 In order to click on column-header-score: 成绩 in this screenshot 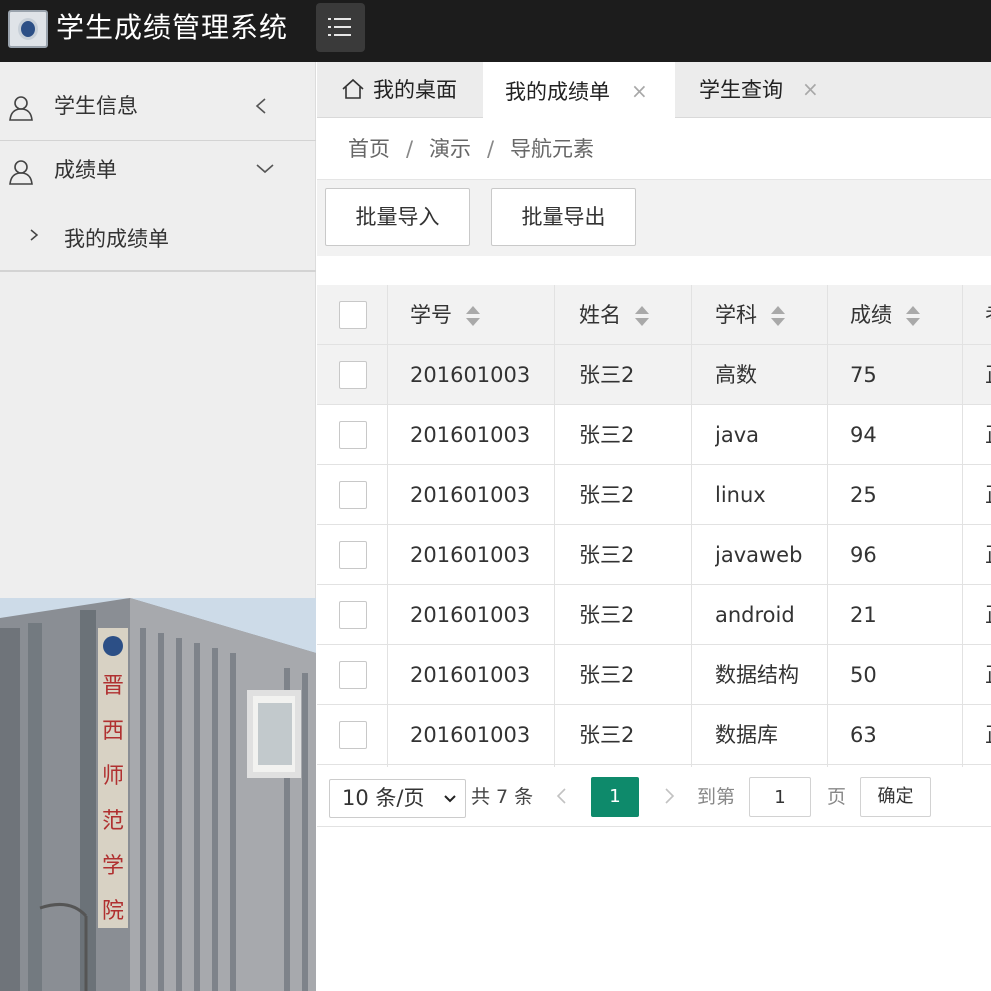, I will do `click(885, 315)`.